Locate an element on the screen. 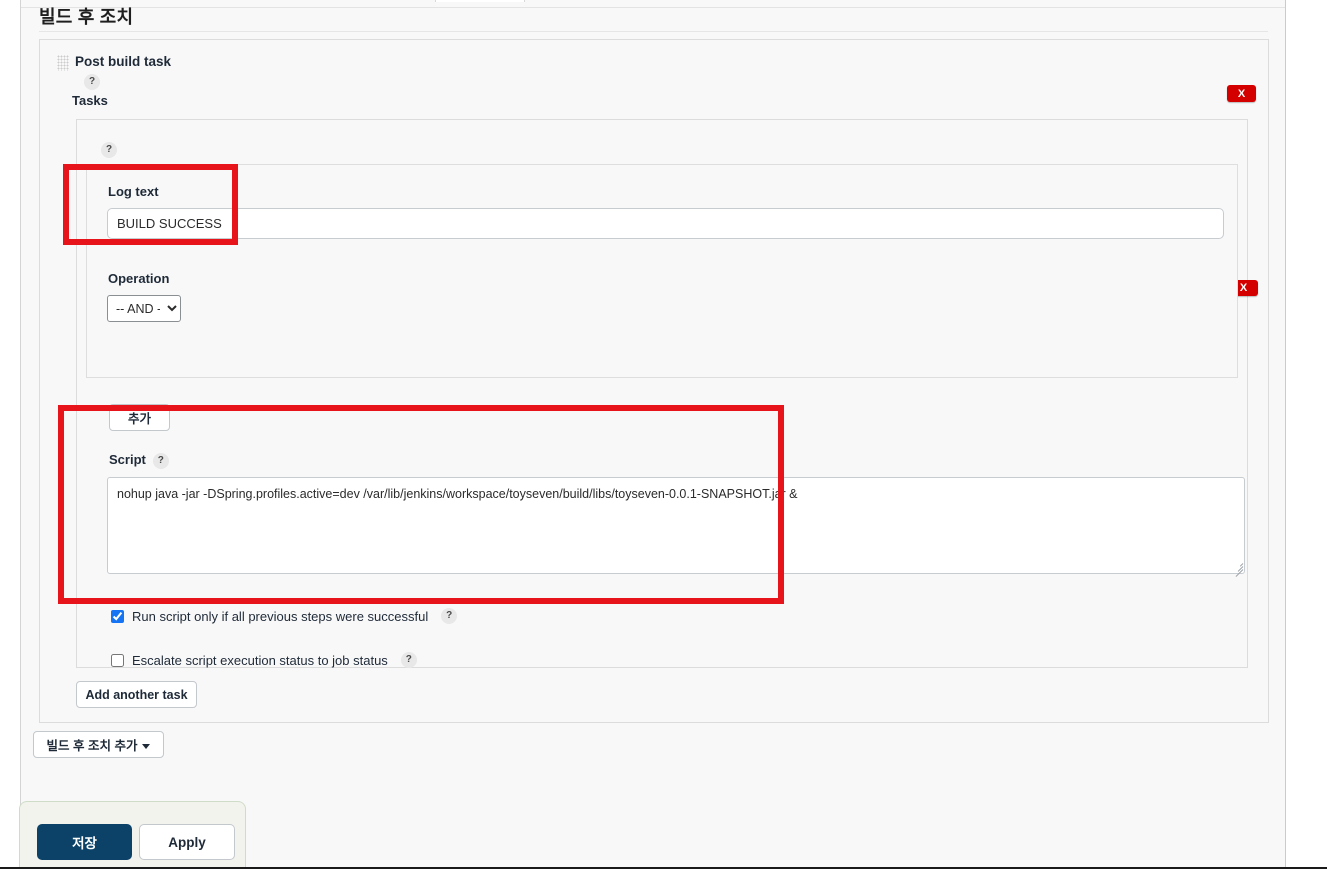  post-build-task-help-row: ? is located at coordinates (92, 82).